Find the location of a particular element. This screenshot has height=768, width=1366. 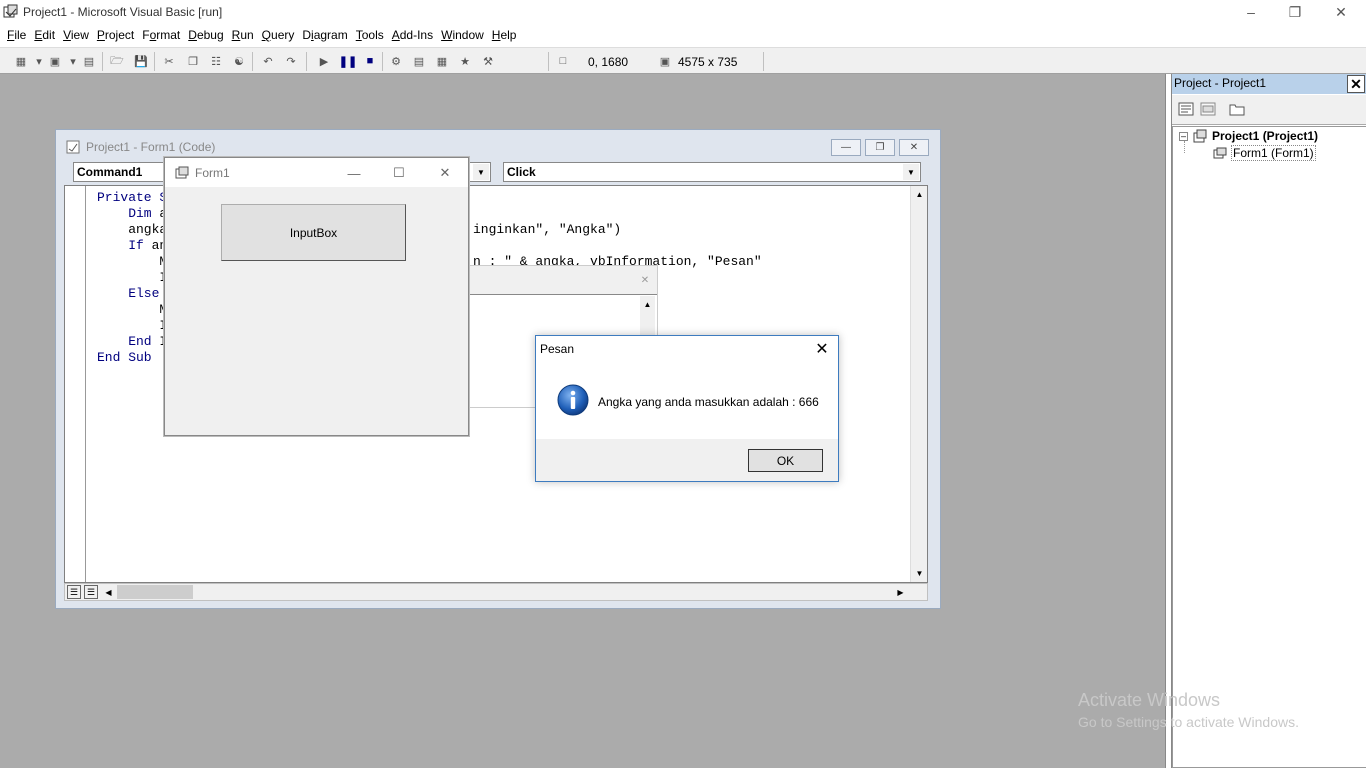

code-line: Private S is located at coordinates (132, 197).